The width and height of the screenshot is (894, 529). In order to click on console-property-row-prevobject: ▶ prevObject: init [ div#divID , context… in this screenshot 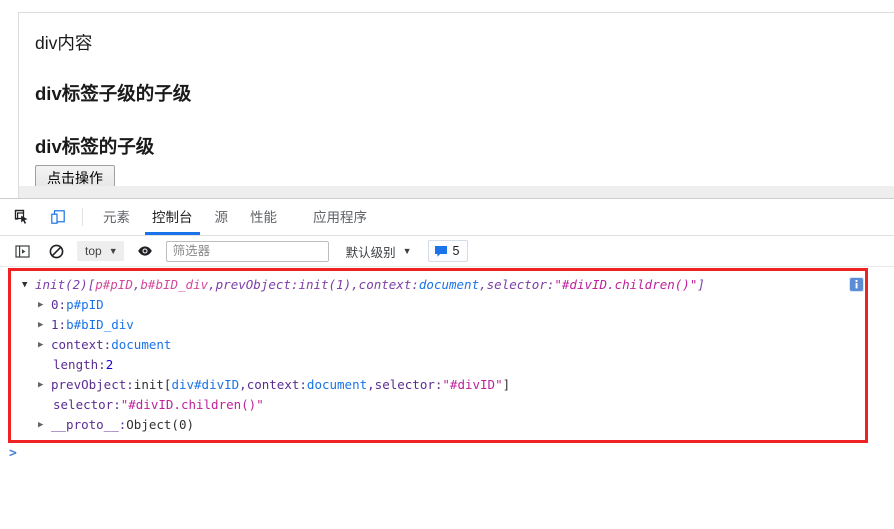, I will do `click(447, 385)`.